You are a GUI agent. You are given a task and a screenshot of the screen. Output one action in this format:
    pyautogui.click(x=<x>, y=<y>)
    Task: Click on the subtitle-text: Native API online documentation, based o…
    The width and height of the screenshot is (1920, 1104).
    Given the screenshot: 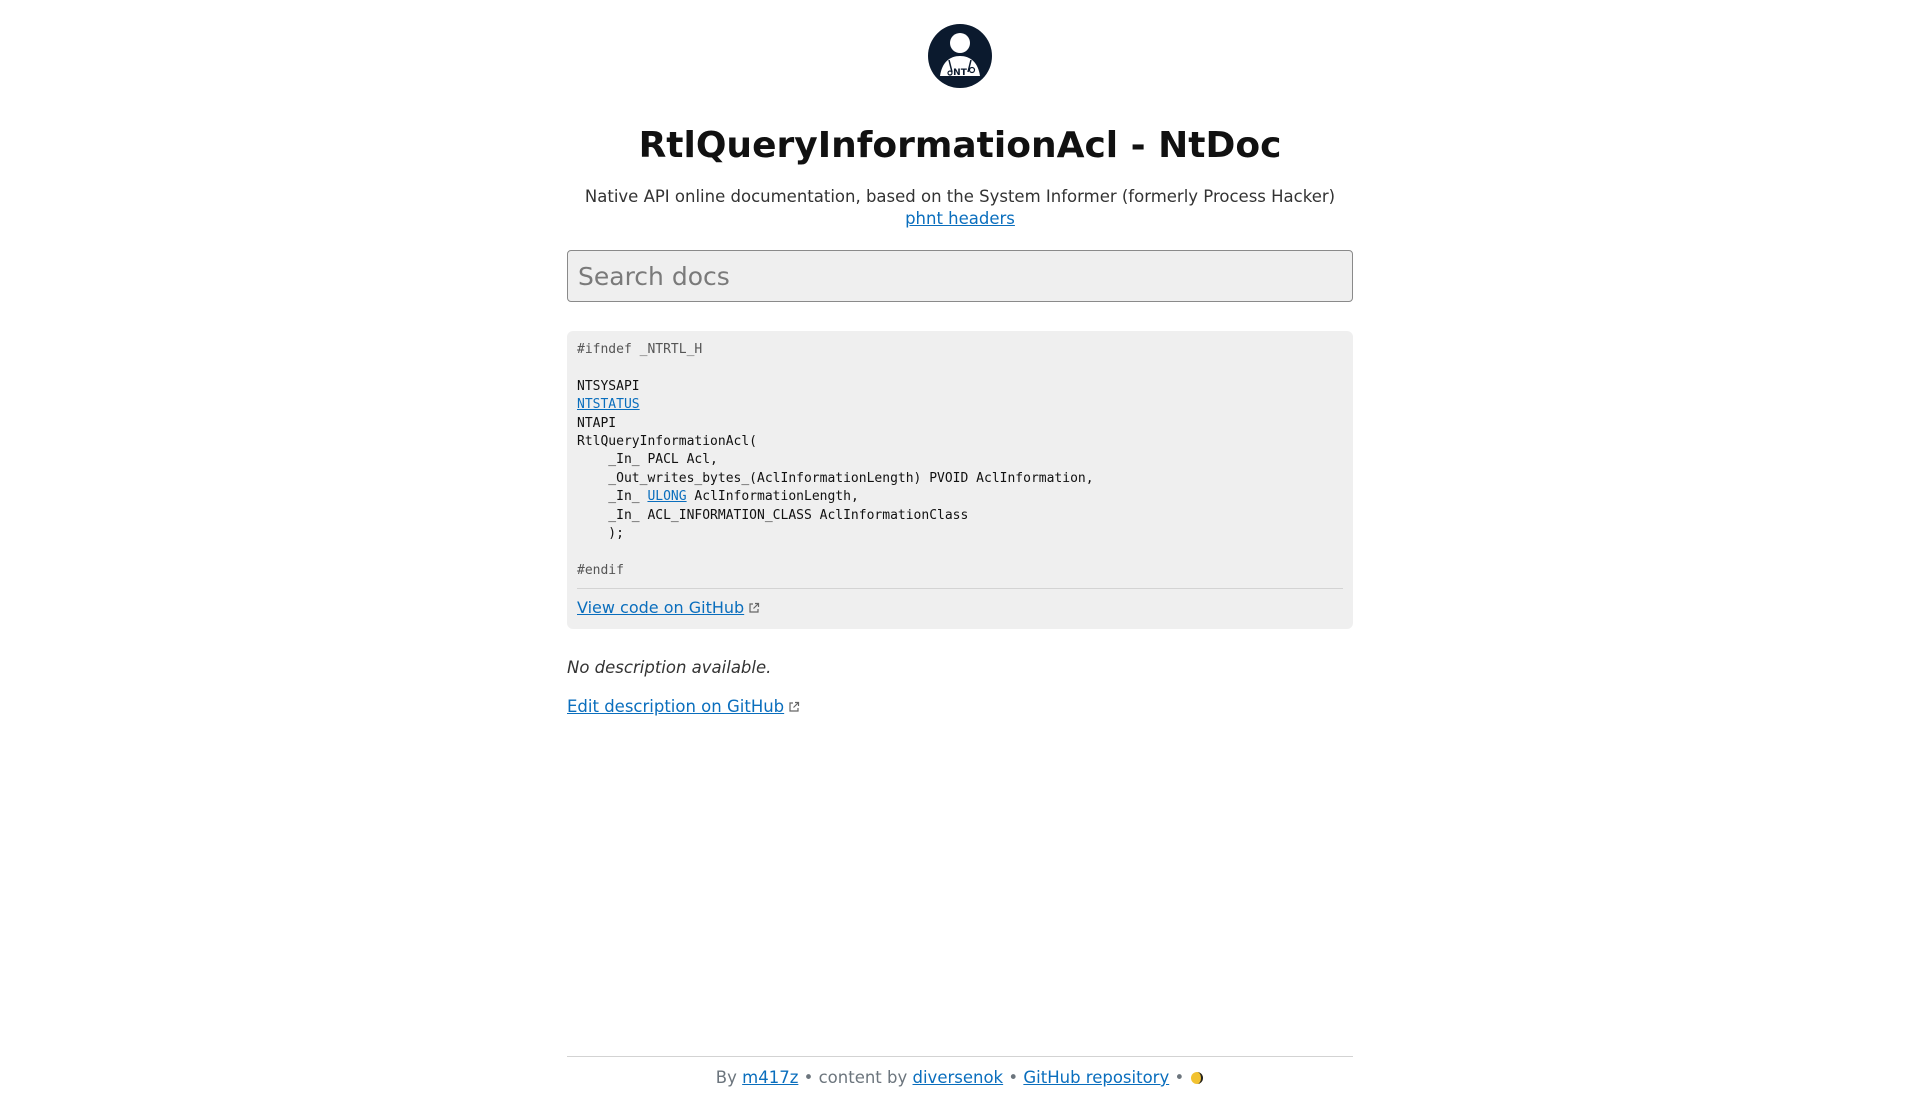 What is the action you would take?
    pyautogui.click(x=960, y=196)
    